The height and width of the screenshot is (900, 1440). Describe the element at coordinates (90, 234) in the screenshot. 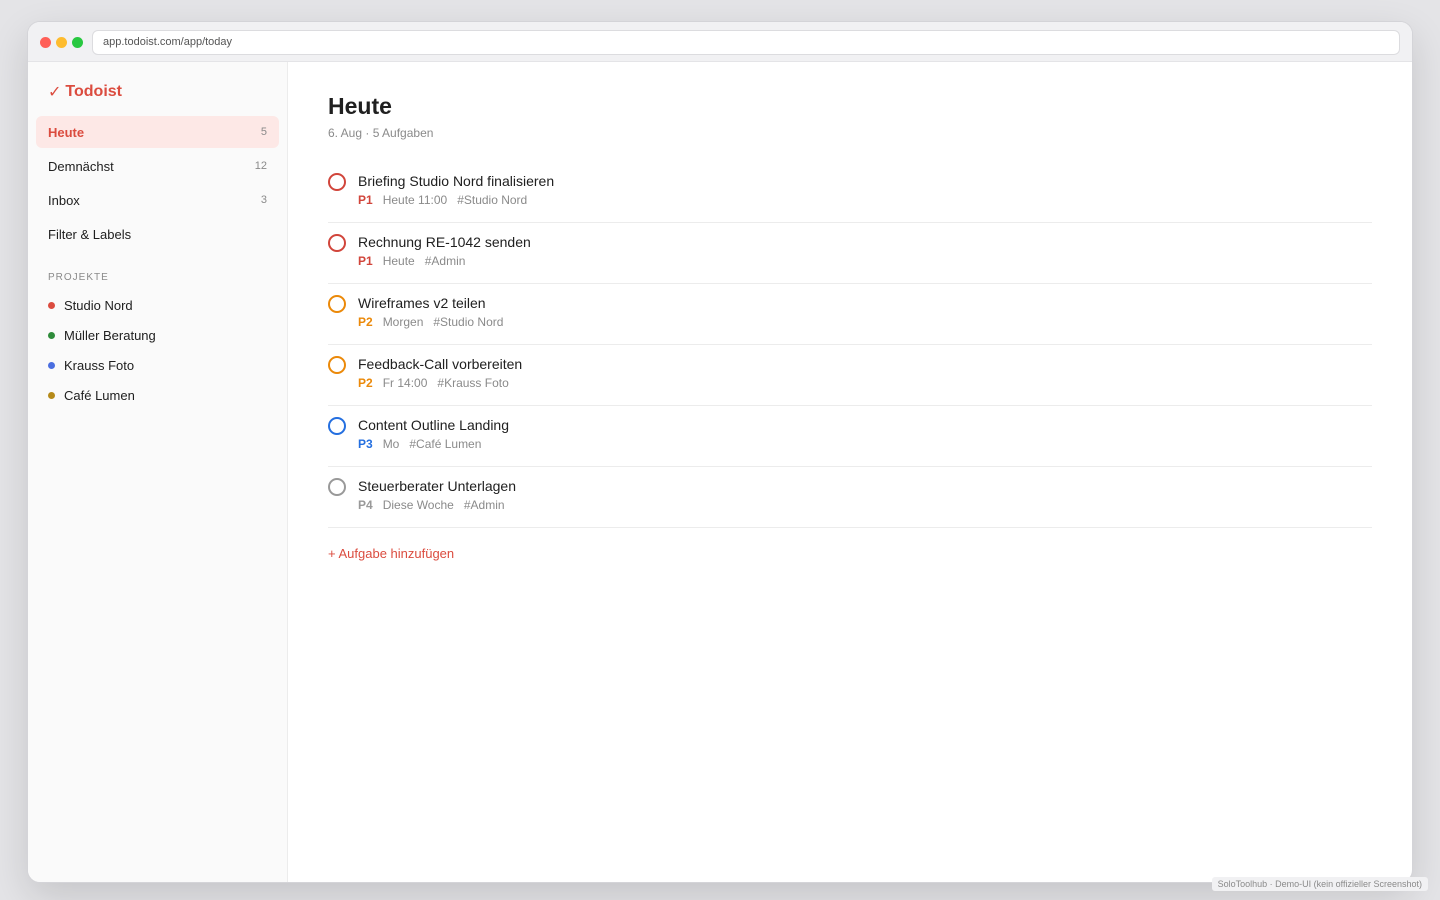

I see `sidebar-item-label: Filter & Labels` at that location.